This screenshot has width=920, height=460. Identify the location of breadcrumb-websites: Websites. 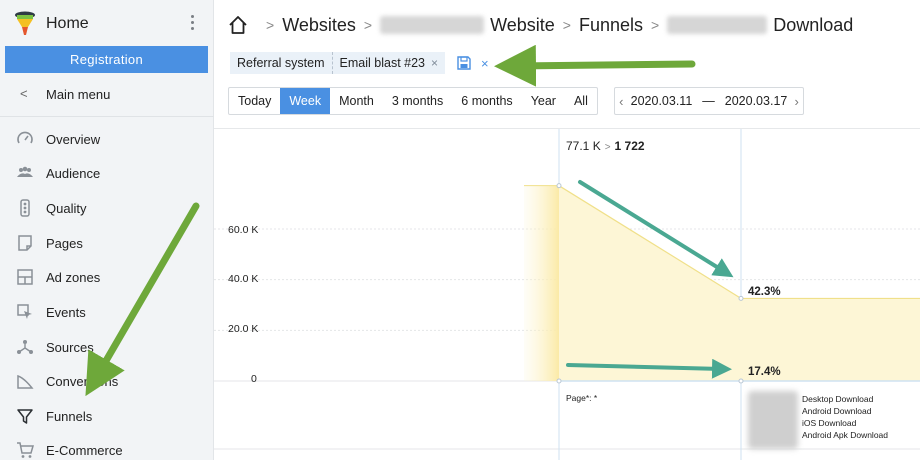
(319, 25).